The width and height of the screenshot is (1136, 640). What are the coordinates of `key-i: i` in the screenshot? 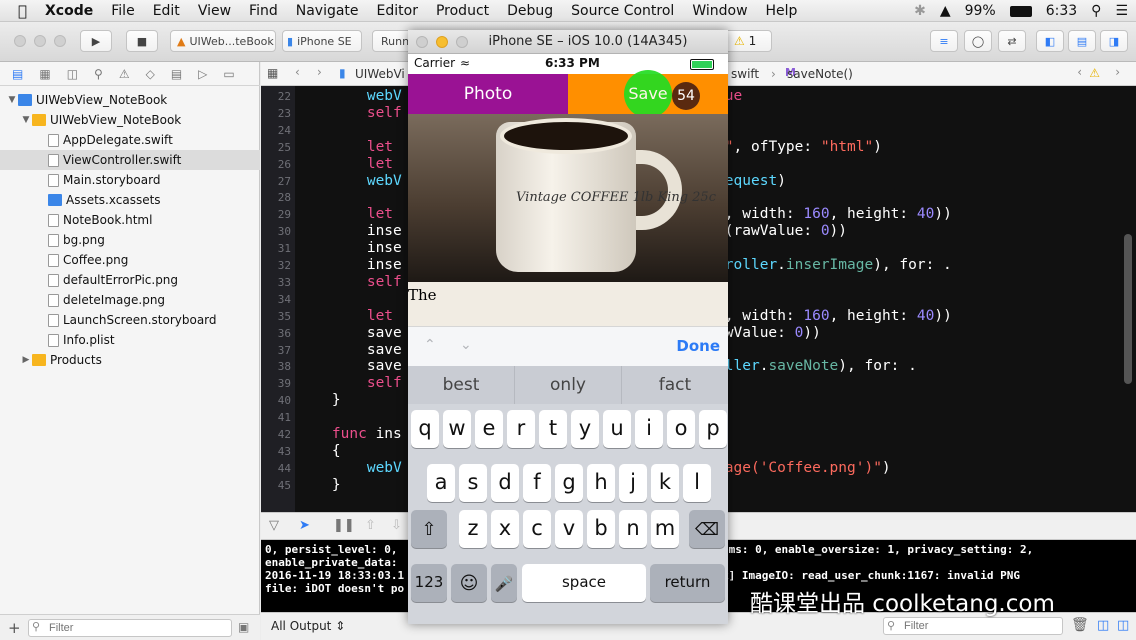 It's located at (649, 429).